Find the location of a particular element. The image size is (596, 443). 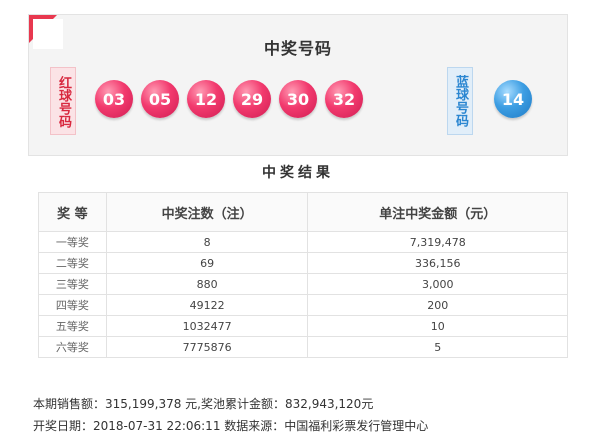

prize-amount: 7,319,478 is located at coordinates (437, 242).